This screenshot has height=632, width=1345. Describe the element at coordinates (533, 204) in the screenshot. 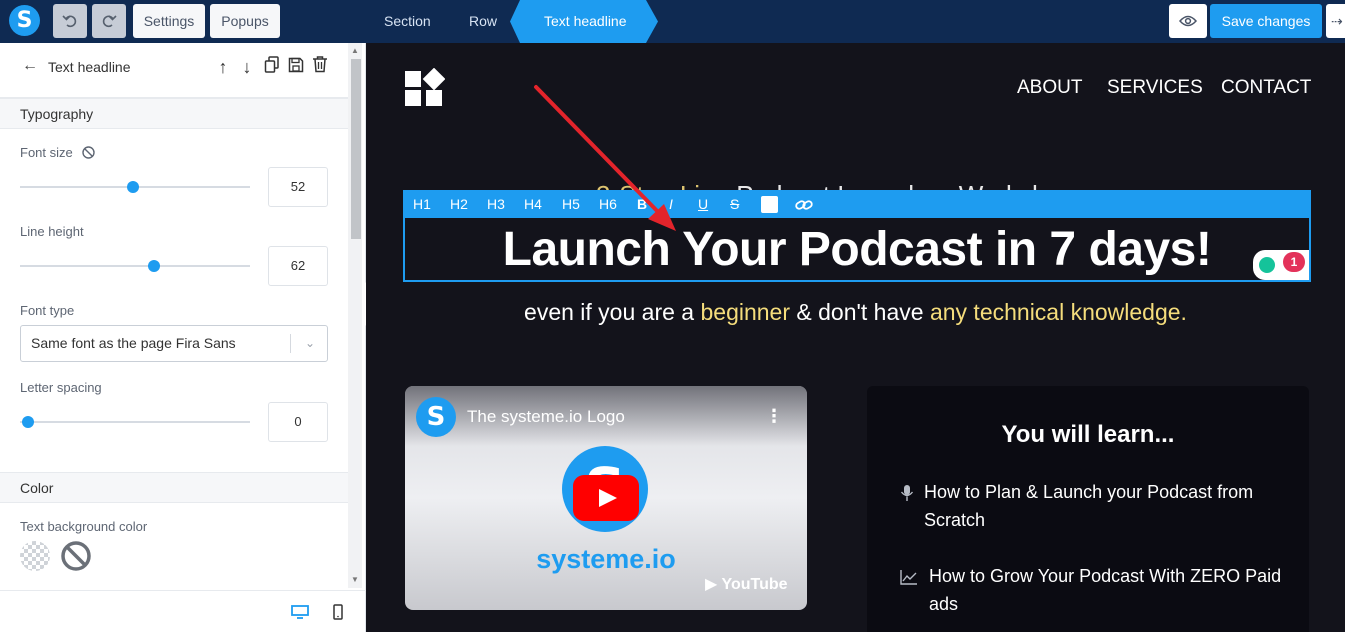

I see `format-h4: H4` at that location.